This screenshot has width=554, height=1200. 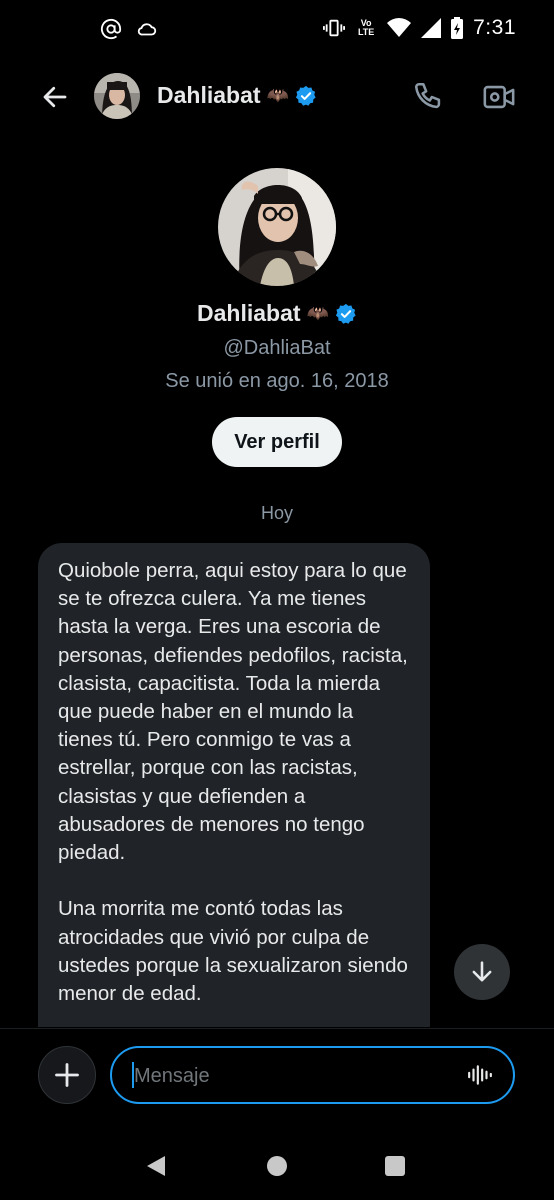 What do you see at coordinates (366, 32) in the screenshot?
I see `volte-line2: LTE` at bounding box center [366, 32].